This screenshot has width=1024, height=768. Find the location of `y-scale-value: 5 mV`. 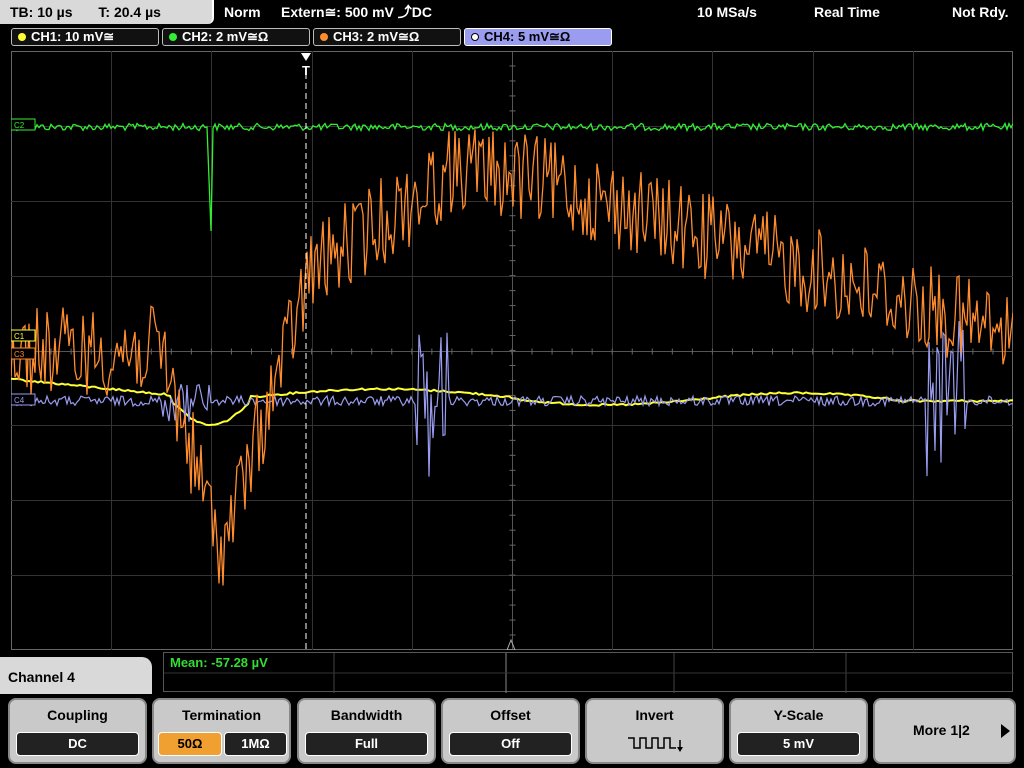

y-scale-value: 5 mV is located at coordinates (798, 744).